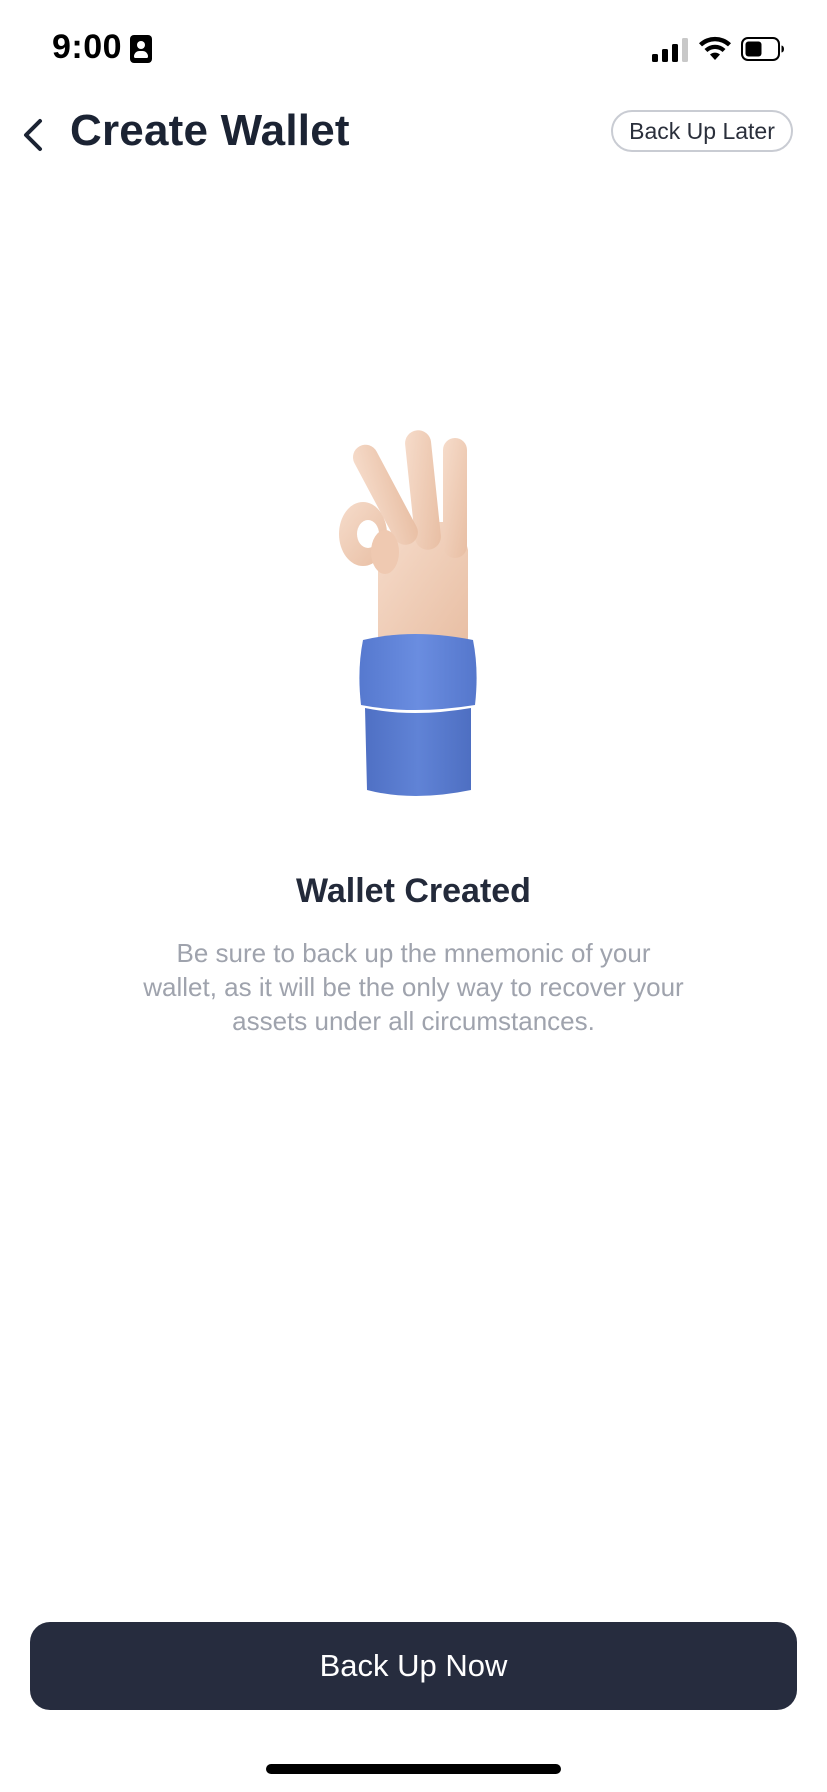 The width and height of the screenshot is (827, 1792). What do you see at coordinates (413, 615) in the screenshot?
I see `ok-hand-illustration` at bounding box center [413, 615].